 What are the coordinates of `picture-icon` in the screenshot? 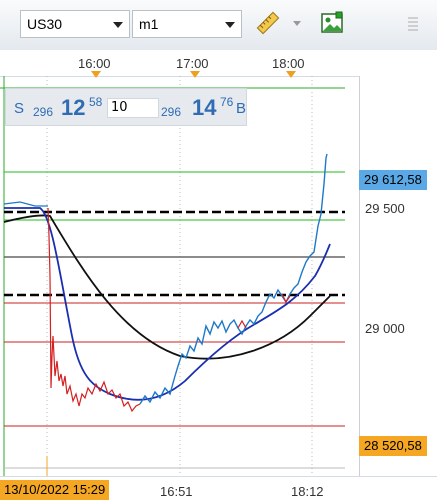 It's located at (332, 23).